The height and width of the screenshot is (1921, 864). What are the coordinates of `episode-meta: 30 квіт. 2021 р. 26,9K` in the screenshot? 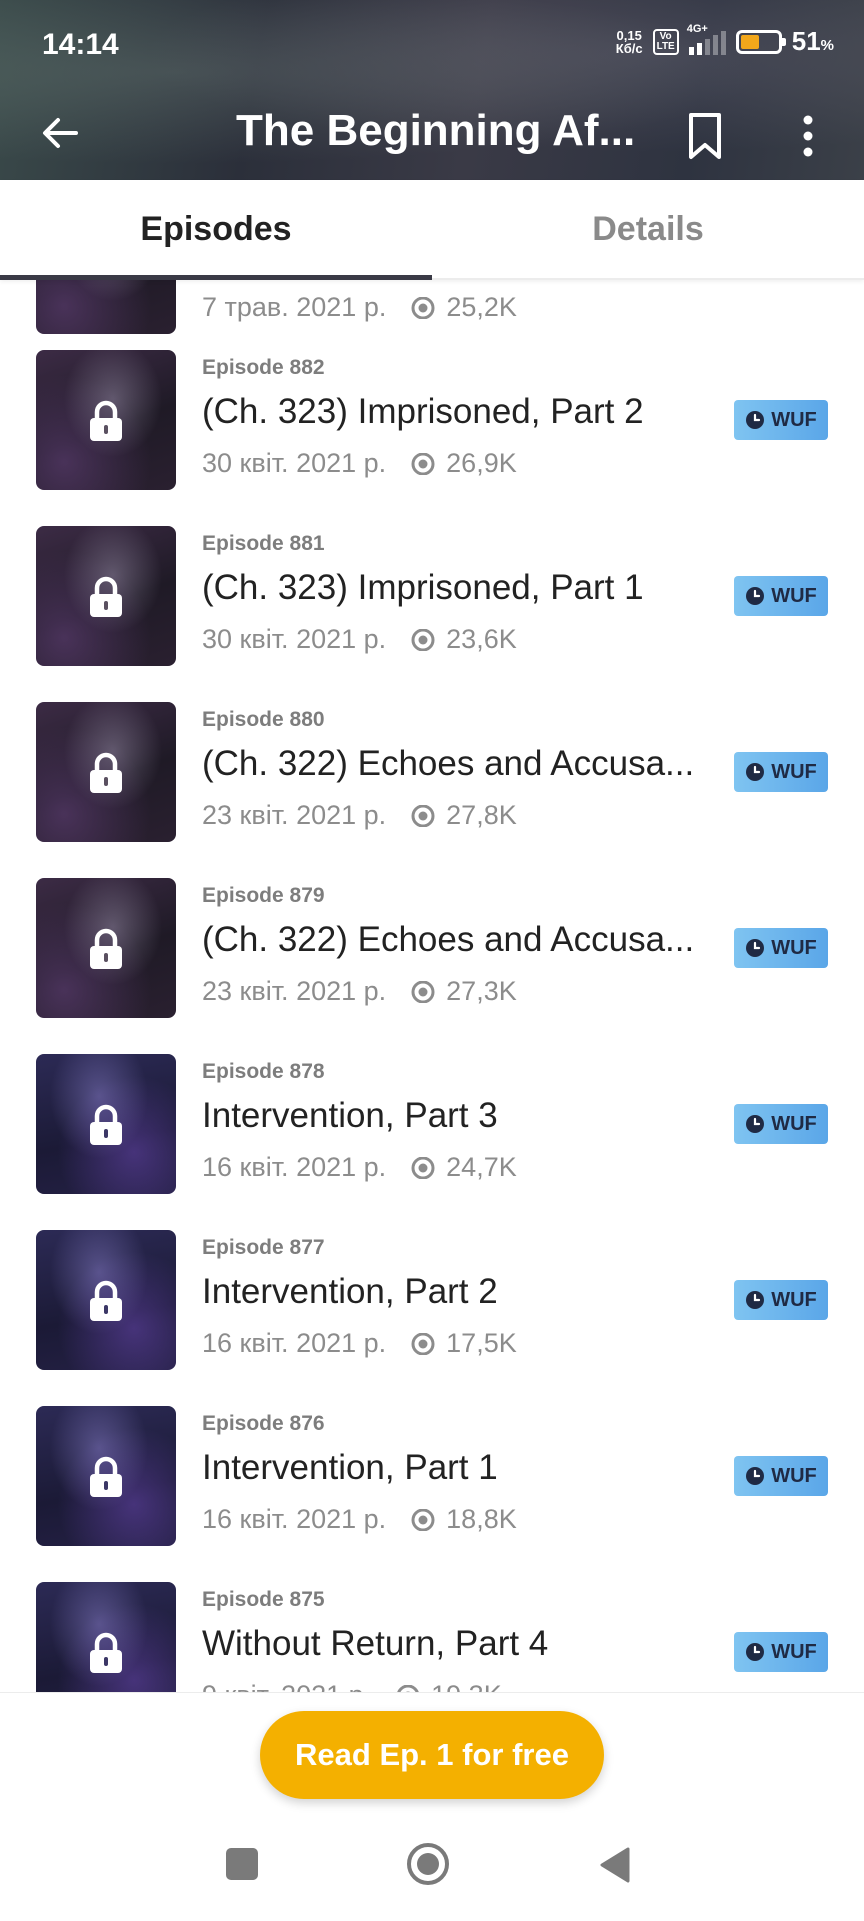 It's located at (359, 463).